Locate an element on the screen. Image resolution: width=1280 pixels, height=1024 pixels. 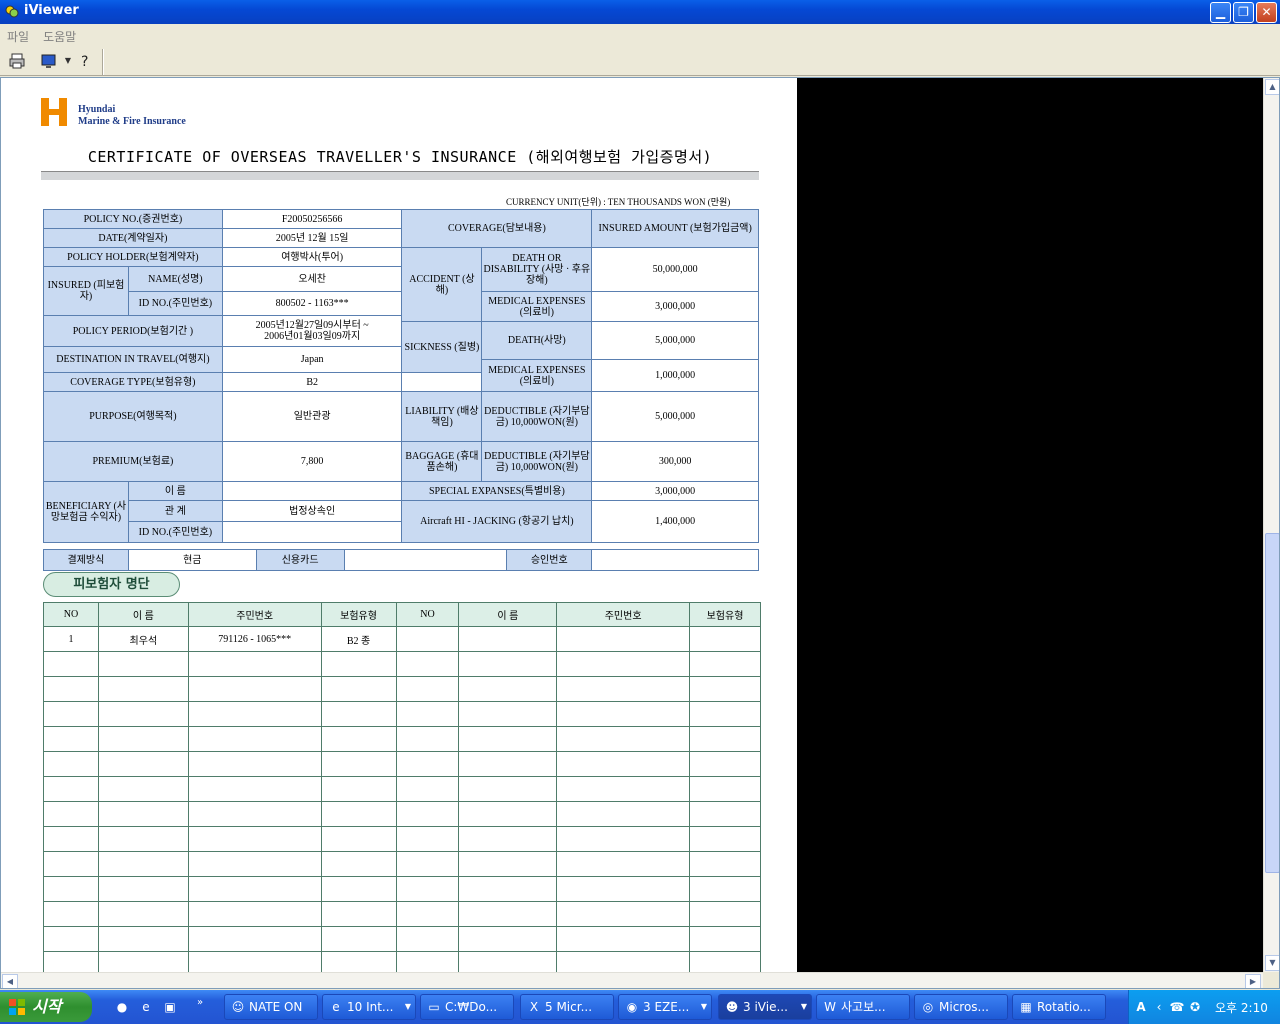
beneficiary-relation: 법정상속인 is located at coordinates (312, 511).